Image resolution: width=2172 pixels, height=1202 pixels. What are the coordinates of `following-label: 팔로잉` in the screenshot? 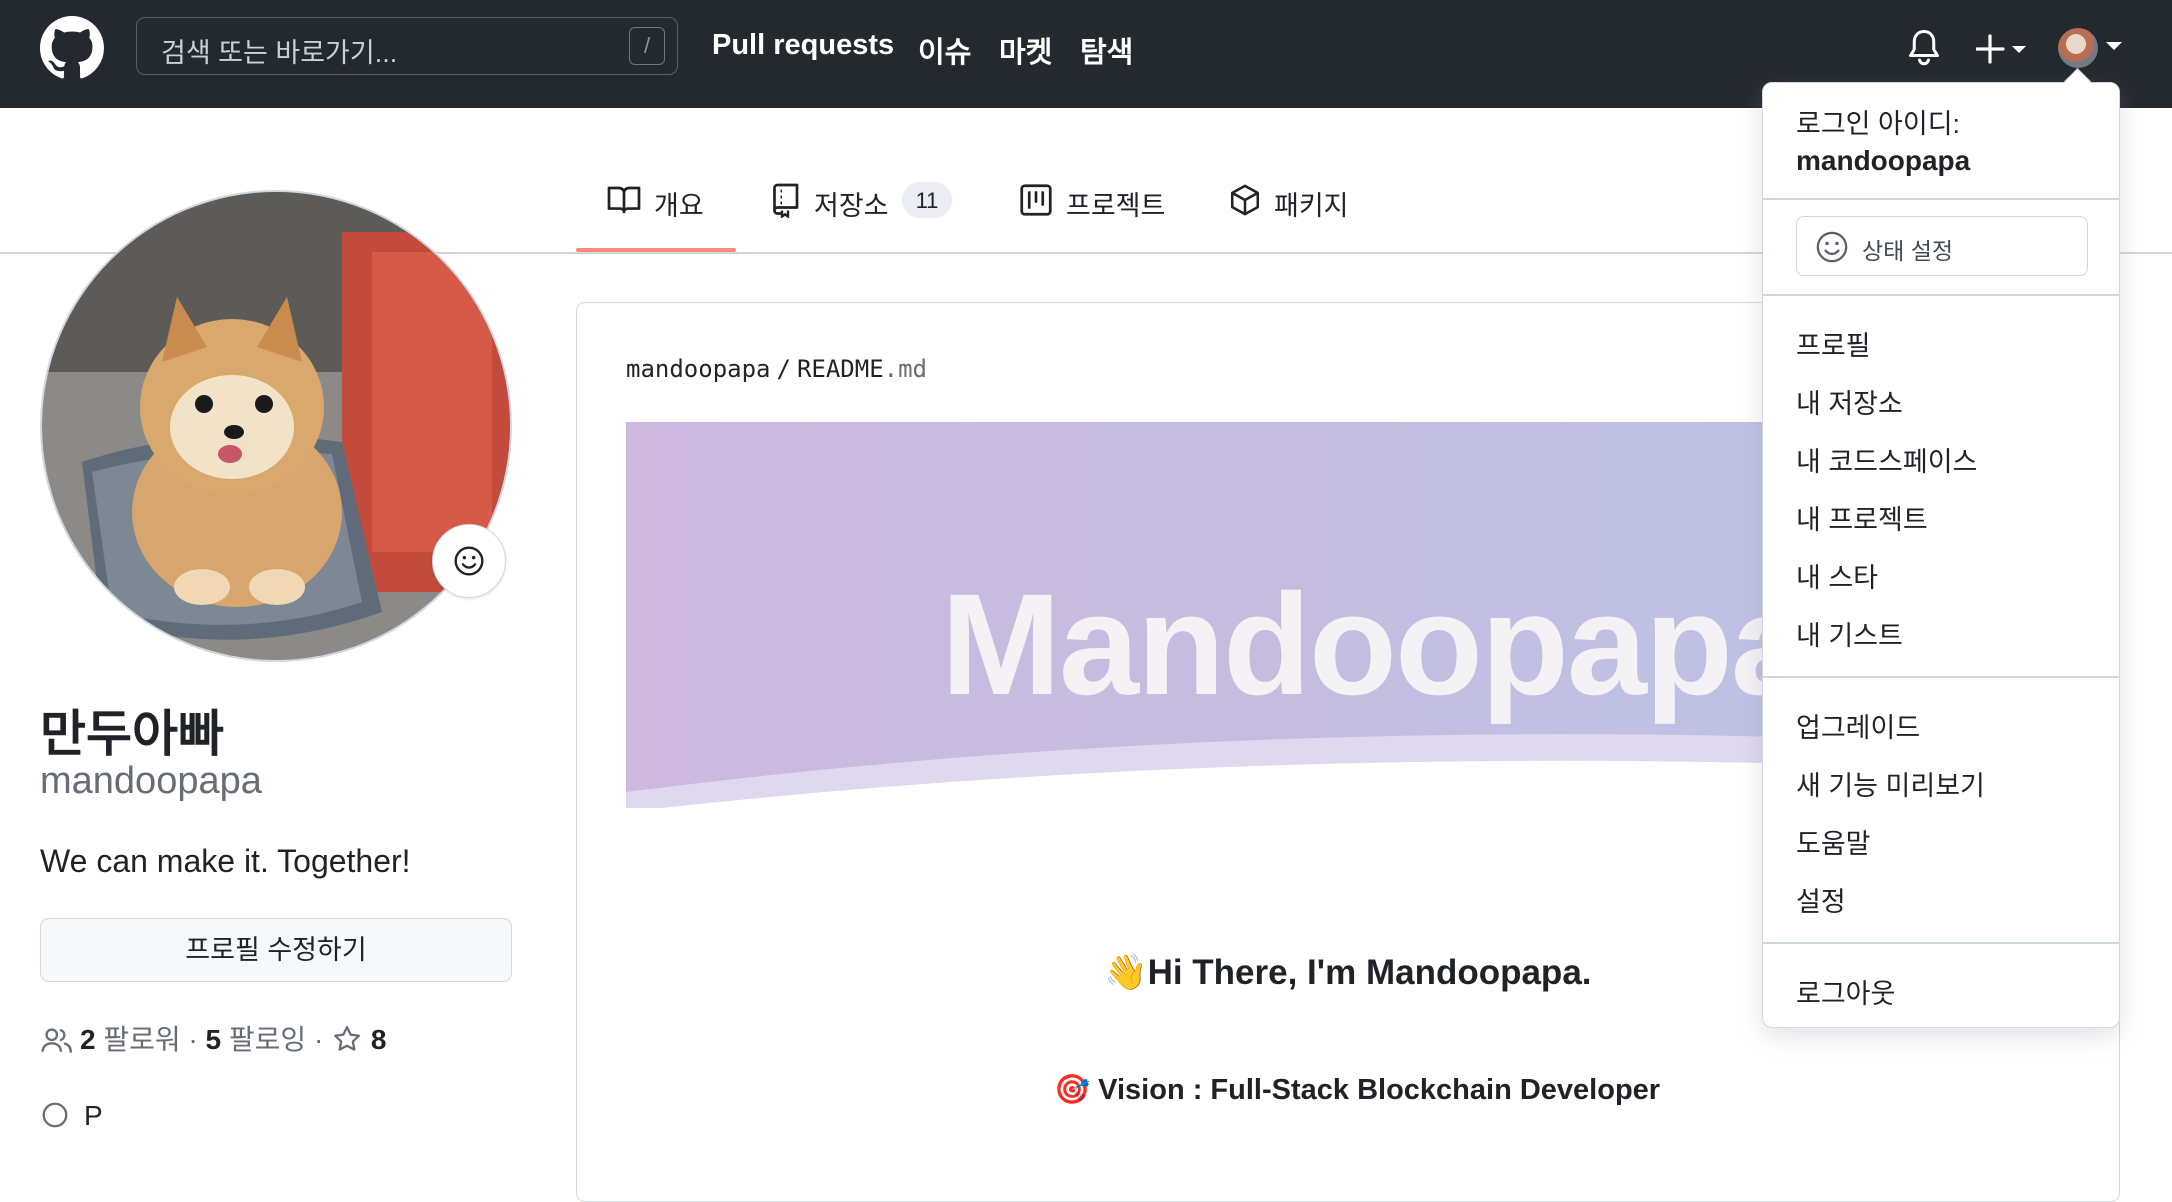 It's located at (267, 1039).